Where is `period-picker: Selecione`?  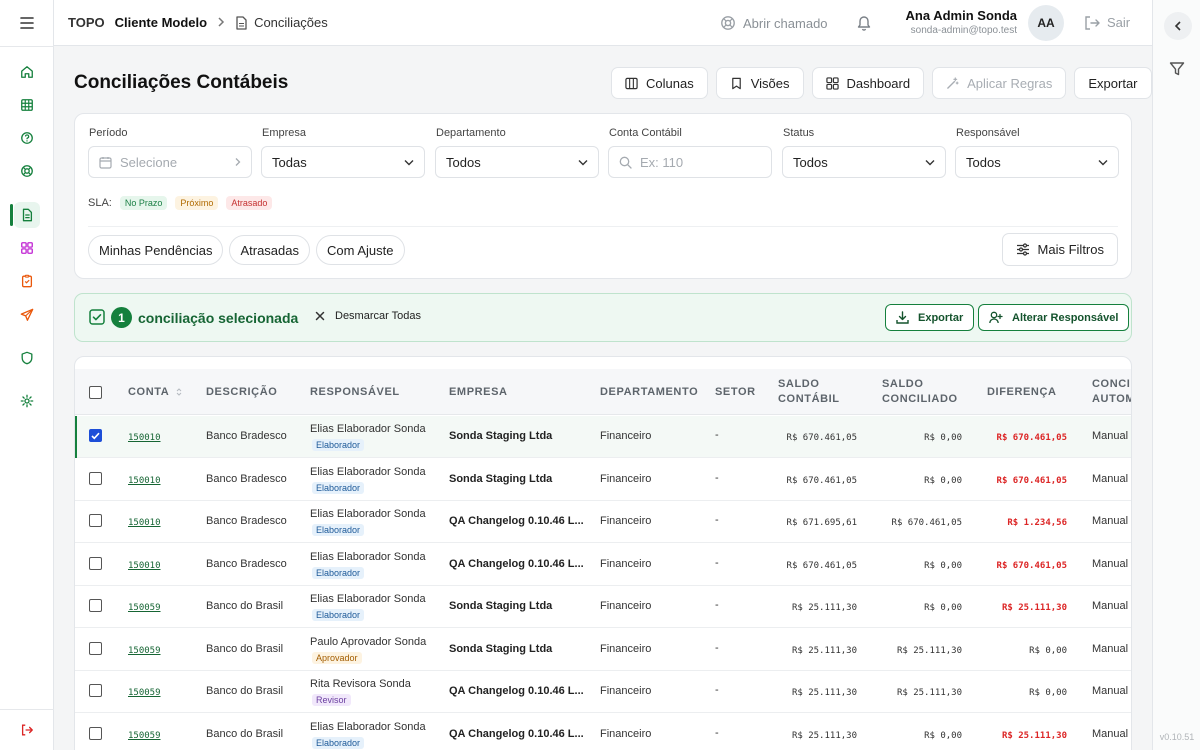 period-picker: Selecione is located at coordinates (170, 162).